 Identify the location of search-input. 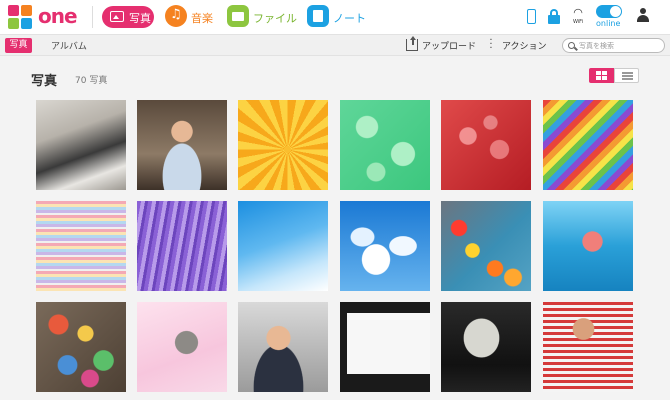
(620, 45).